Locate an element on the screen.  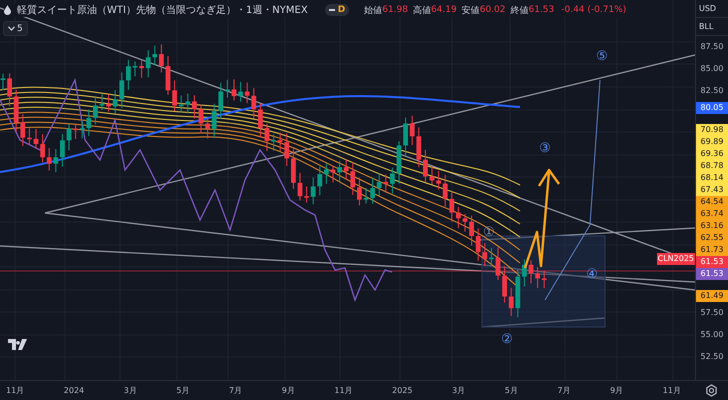
price-label: 82.50 is located at coordinates (712, 91).